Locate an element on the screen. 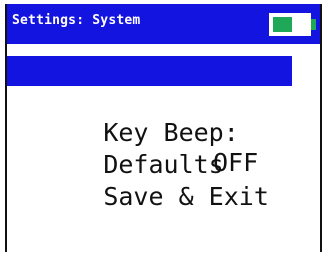 The image size is (327, 254). battery-icon is located at coordinates (292, 24).